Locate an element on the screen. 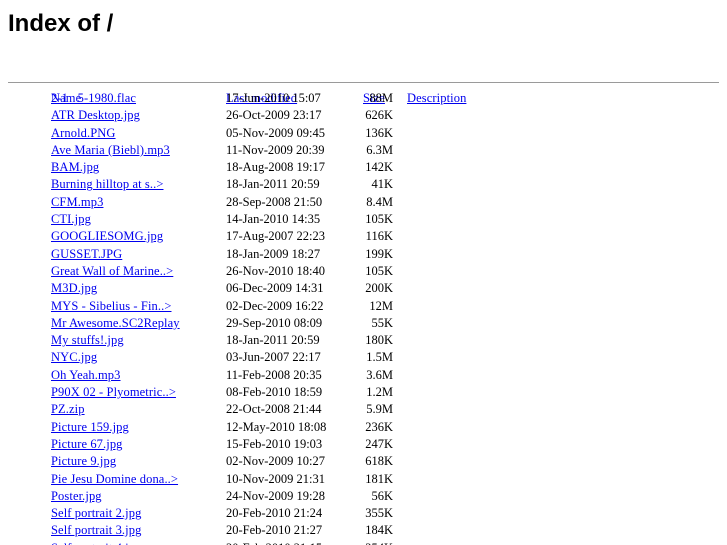 The height and width of the screenshot is (545, 727). file-size: 247K is located at coordinates (379, 443).